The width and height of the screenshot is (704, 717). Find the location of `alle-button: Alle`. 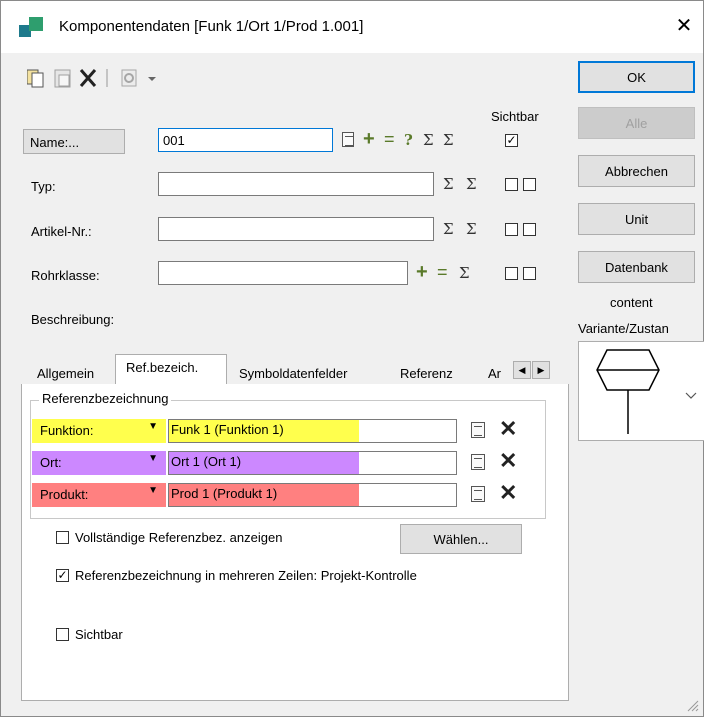

alle-button: Alle is located at coordinates (636, 123).